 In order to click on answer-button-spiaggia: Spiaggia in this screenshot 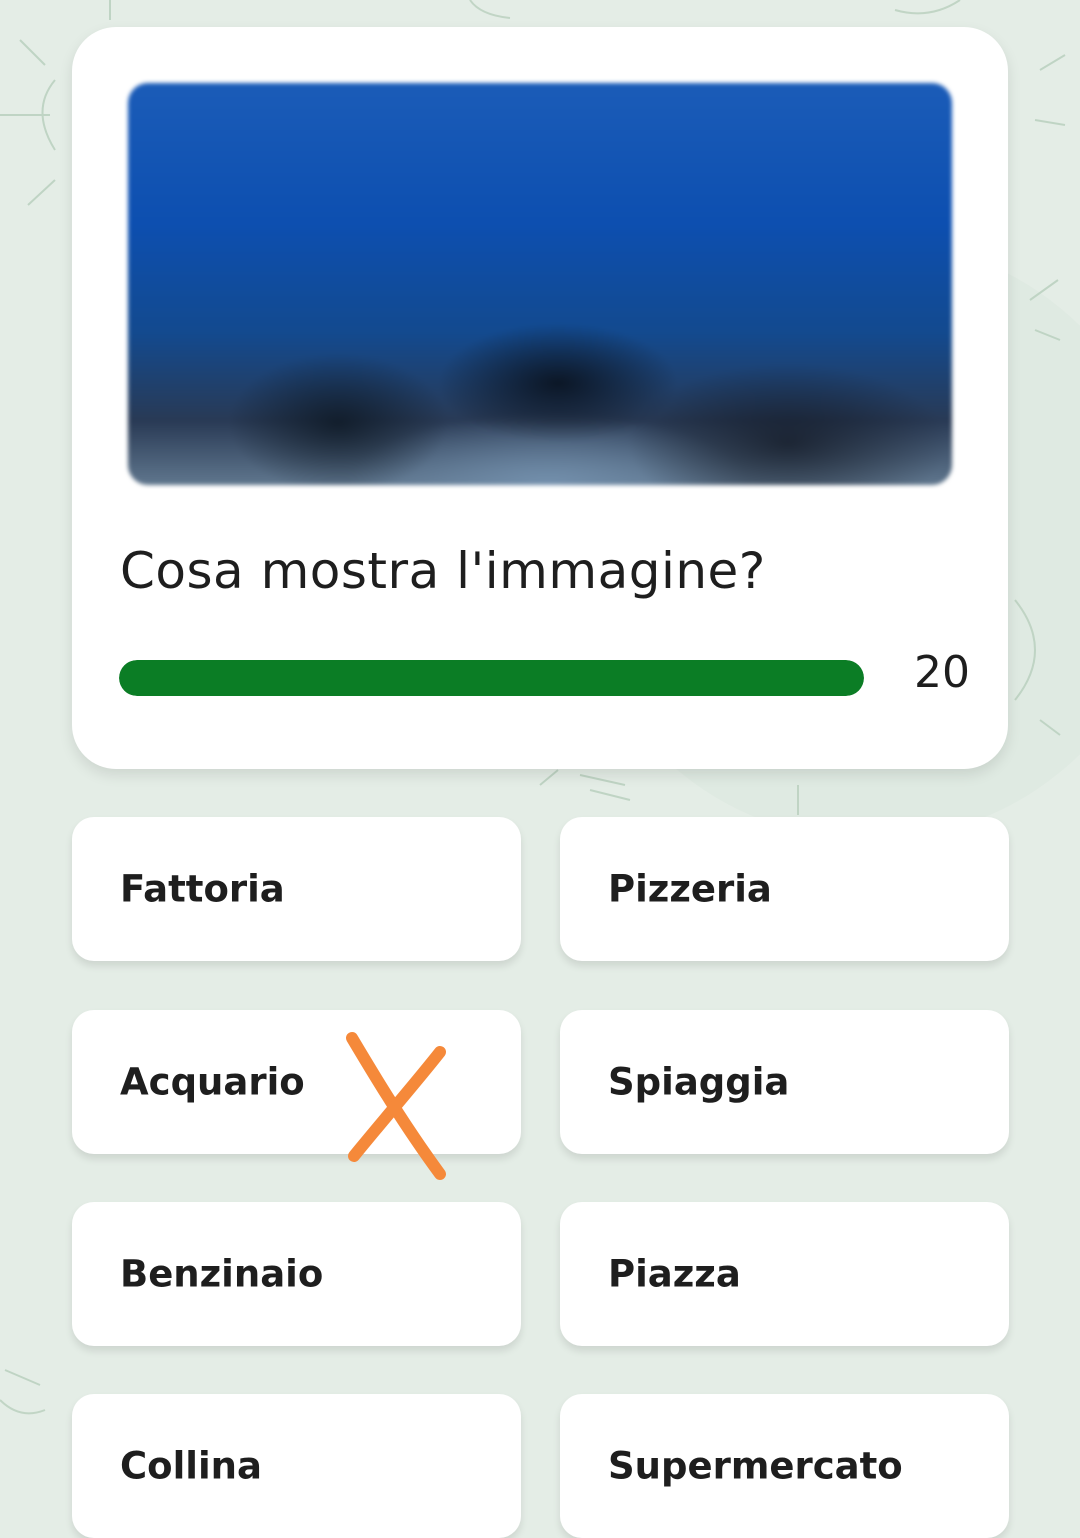, I will do `click(784, 1082)`.